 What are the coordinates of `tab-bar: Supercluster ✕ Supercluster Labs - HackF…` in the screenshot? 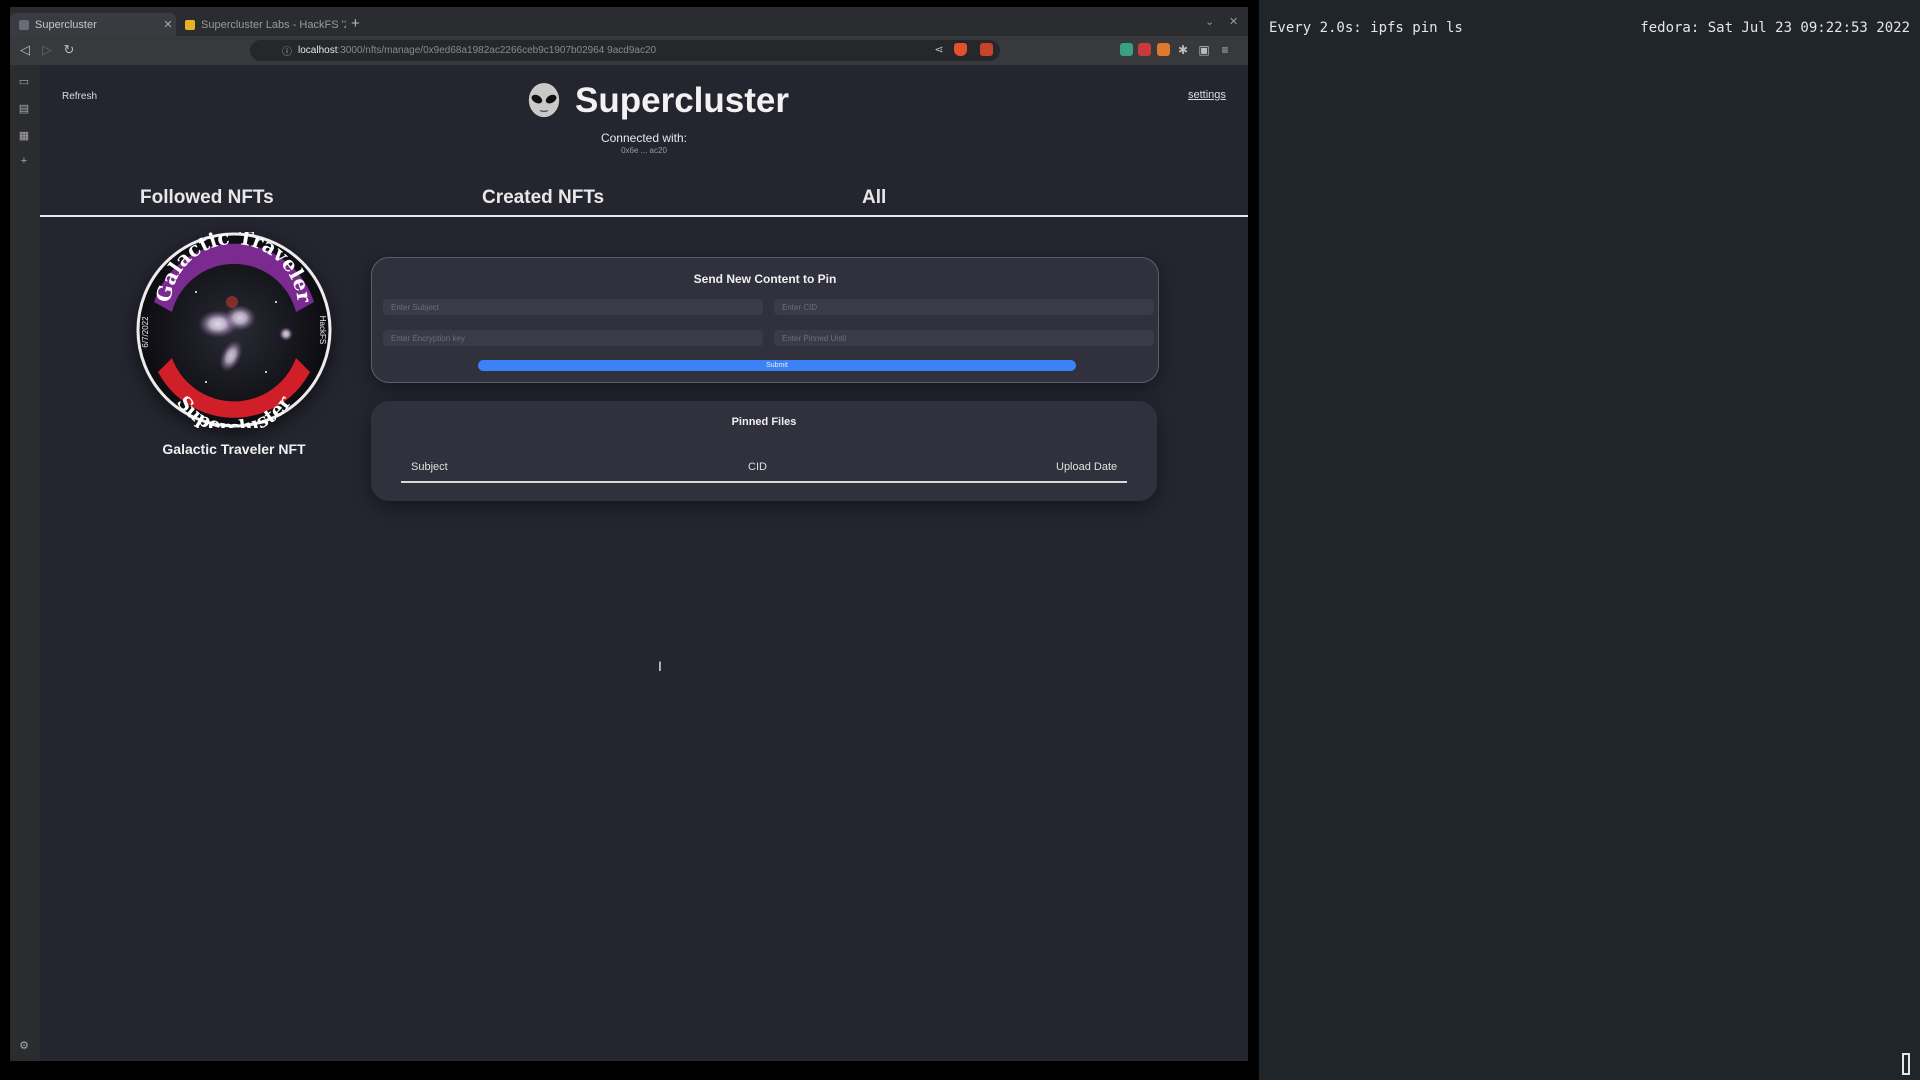 It's located at (629, 21).